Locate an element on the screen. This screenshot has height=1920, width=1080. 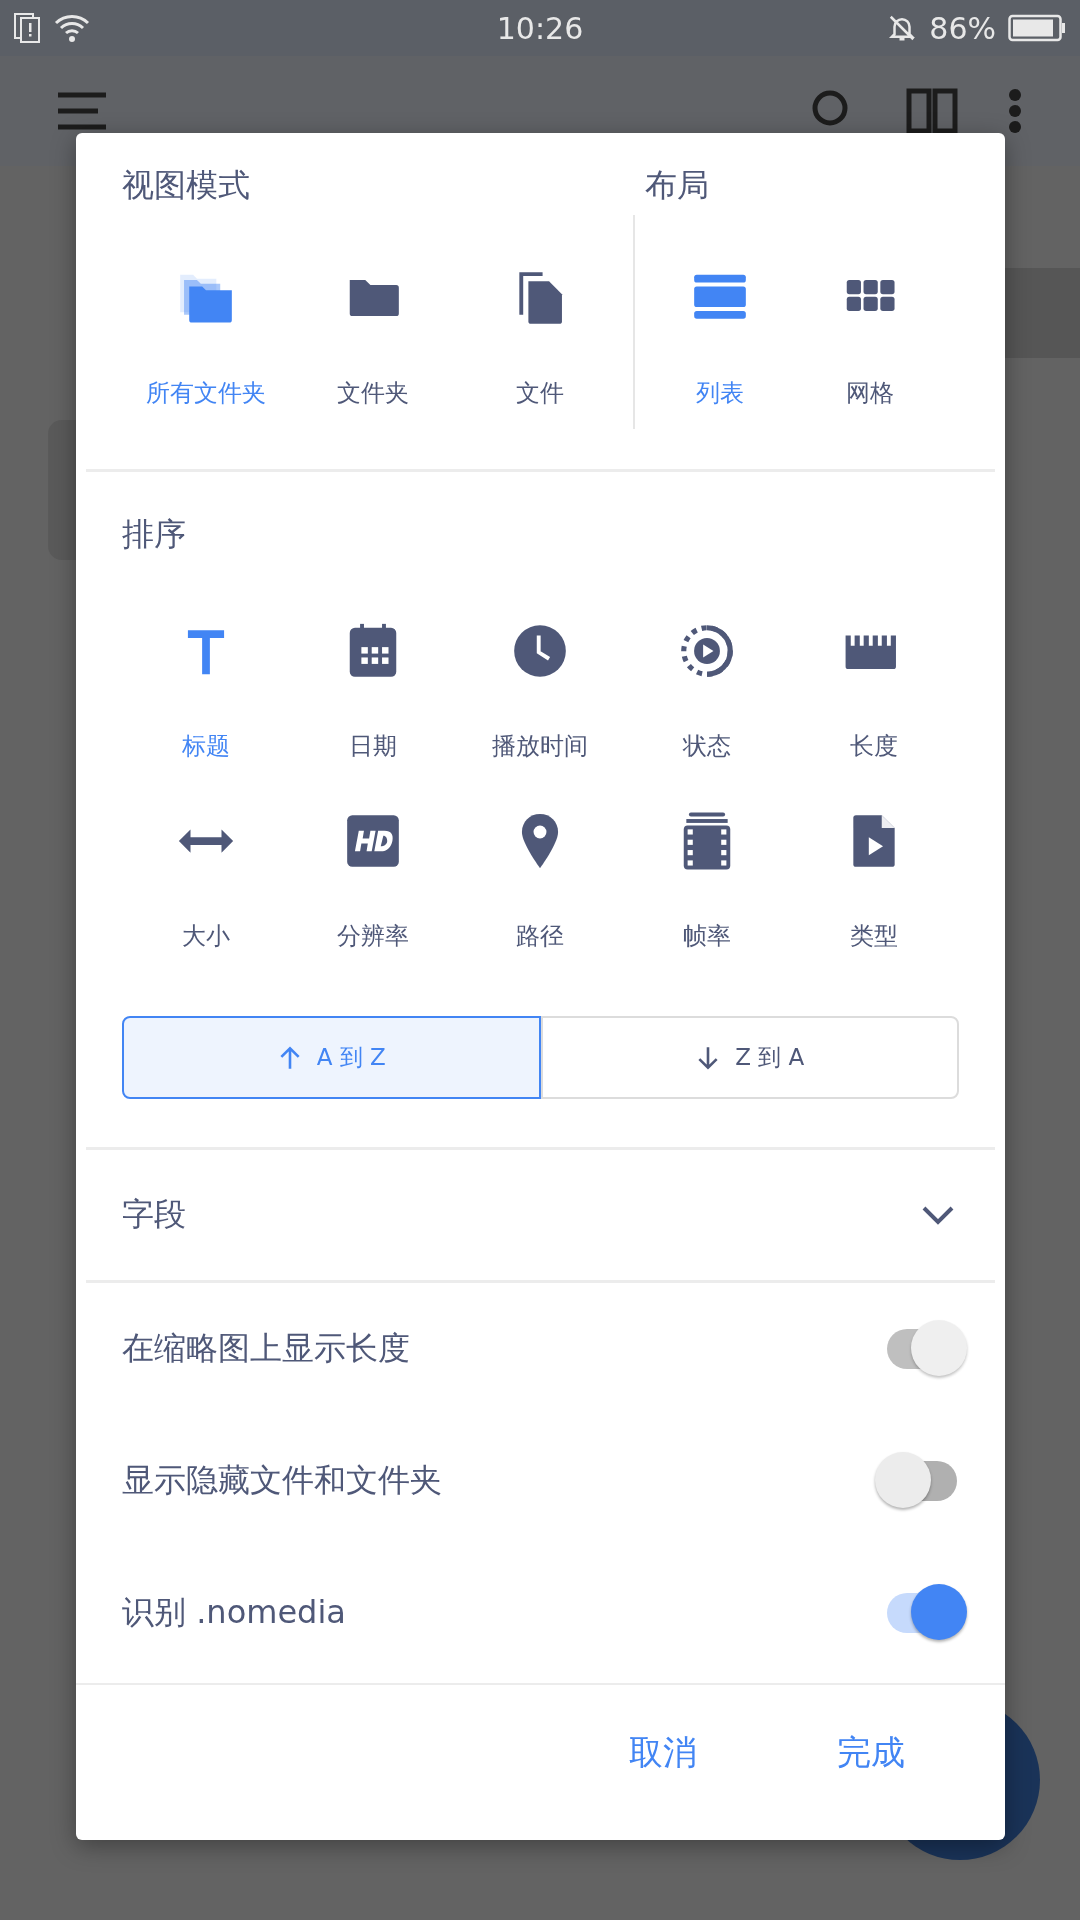
sort-option: 分辨率 is located at coordinates (372, 881).